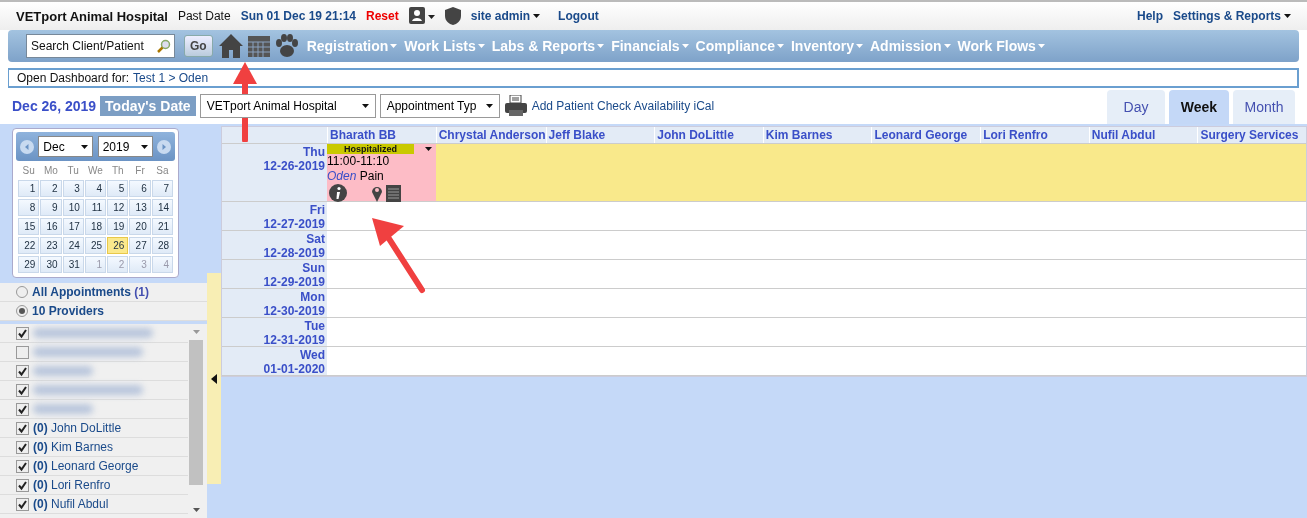 The height and width of the screenshot is (518, 1307). I want to click on filter-label: 10 Providers, so click(68, 311).